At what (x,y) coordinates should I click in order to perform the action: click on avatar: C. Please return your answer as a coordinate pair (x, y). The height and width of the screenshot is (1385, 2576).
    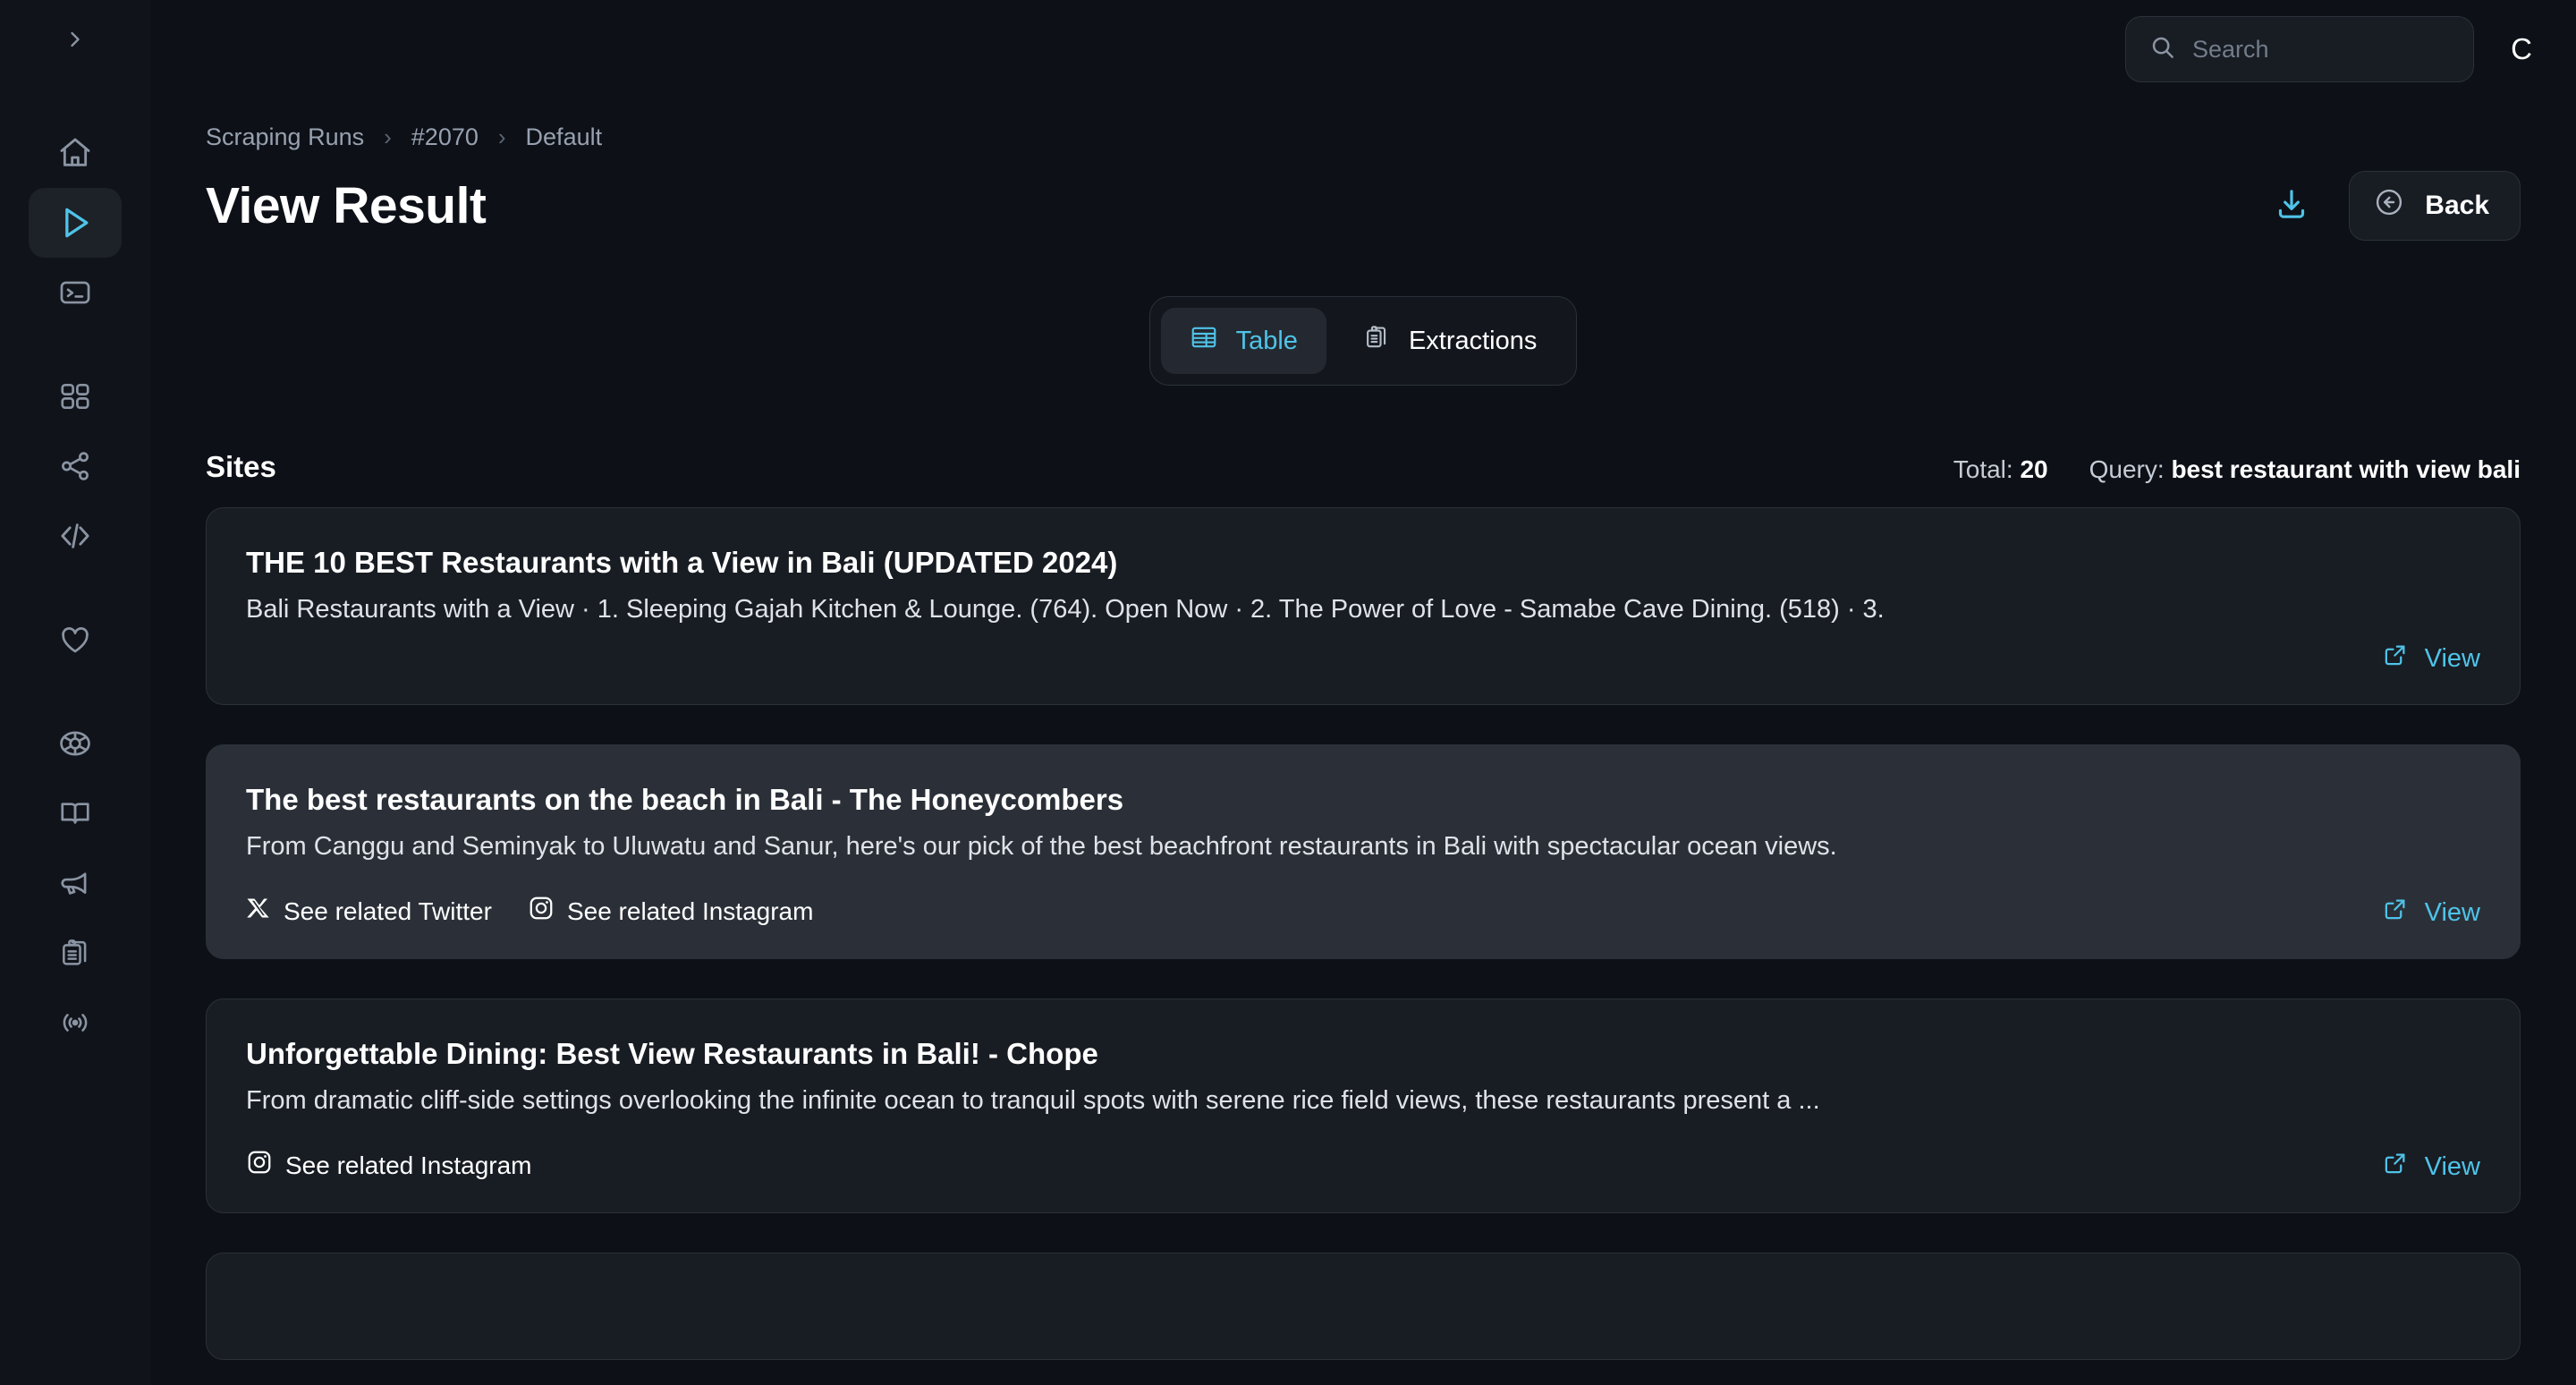
    Looking at the image, I should click on (2521, 49).